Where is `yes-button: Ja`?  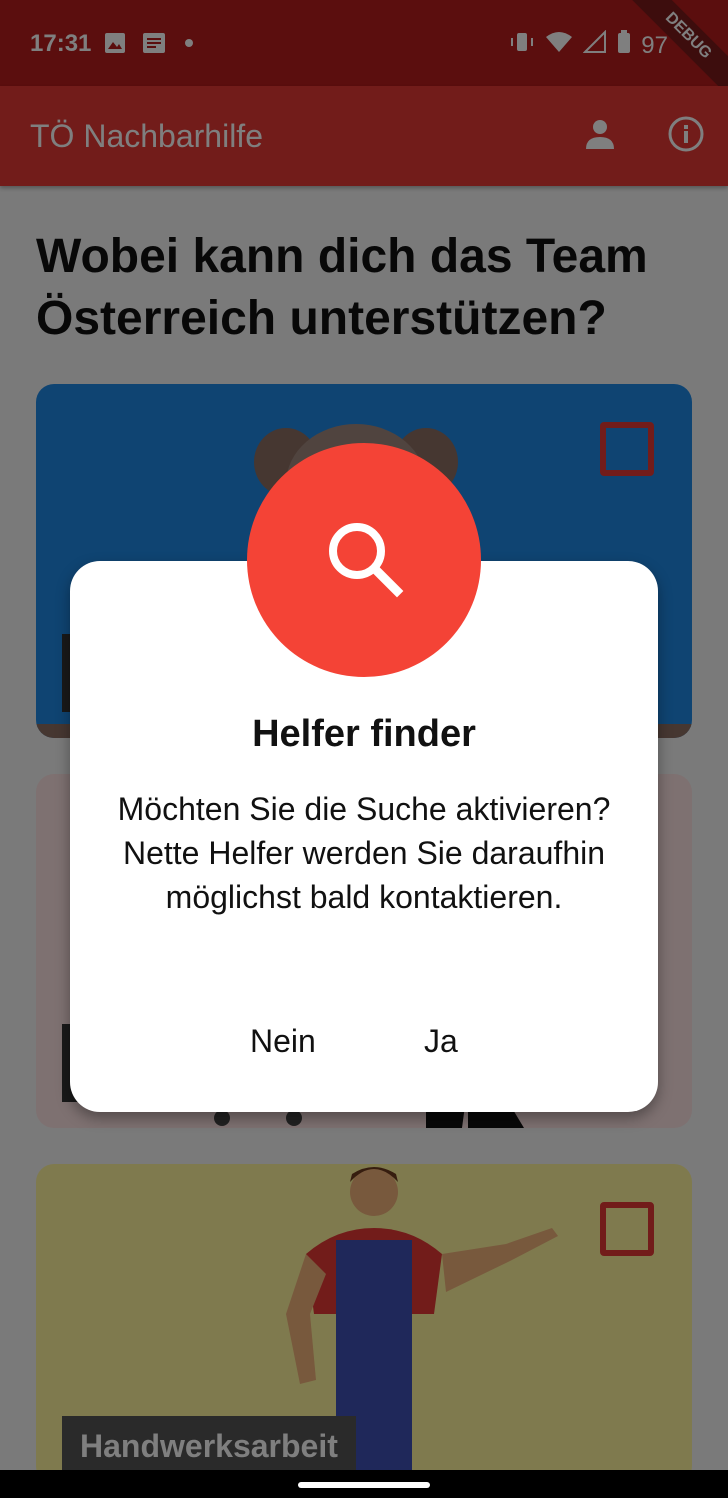 yes-button: Ja is located at coordinates (441, 1041).